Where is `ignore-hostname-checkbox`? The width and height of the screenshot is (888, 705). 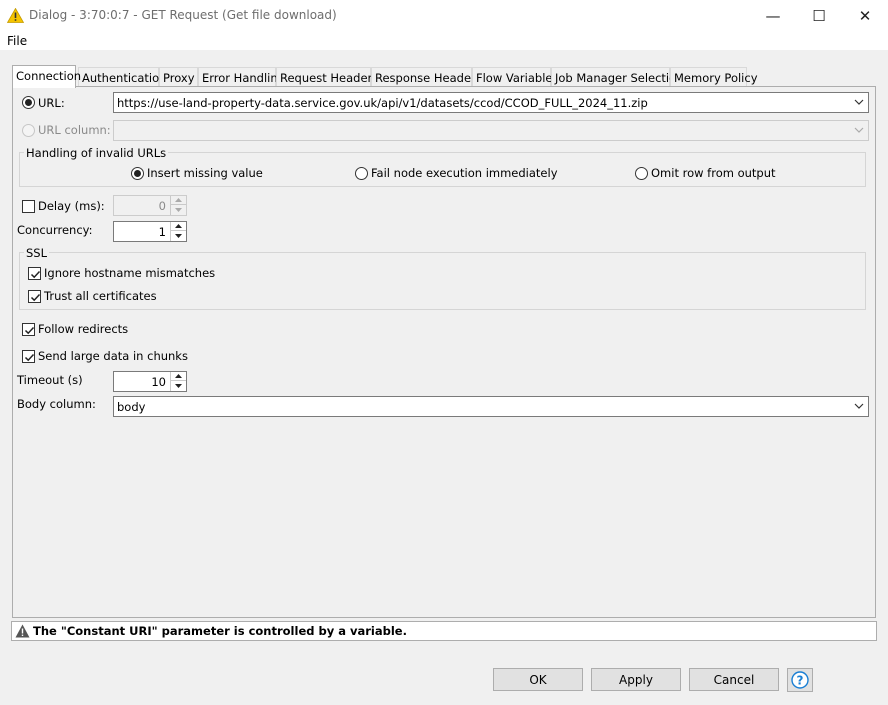
ignore-hostname-checkbox is located at coordinates (34, 273).